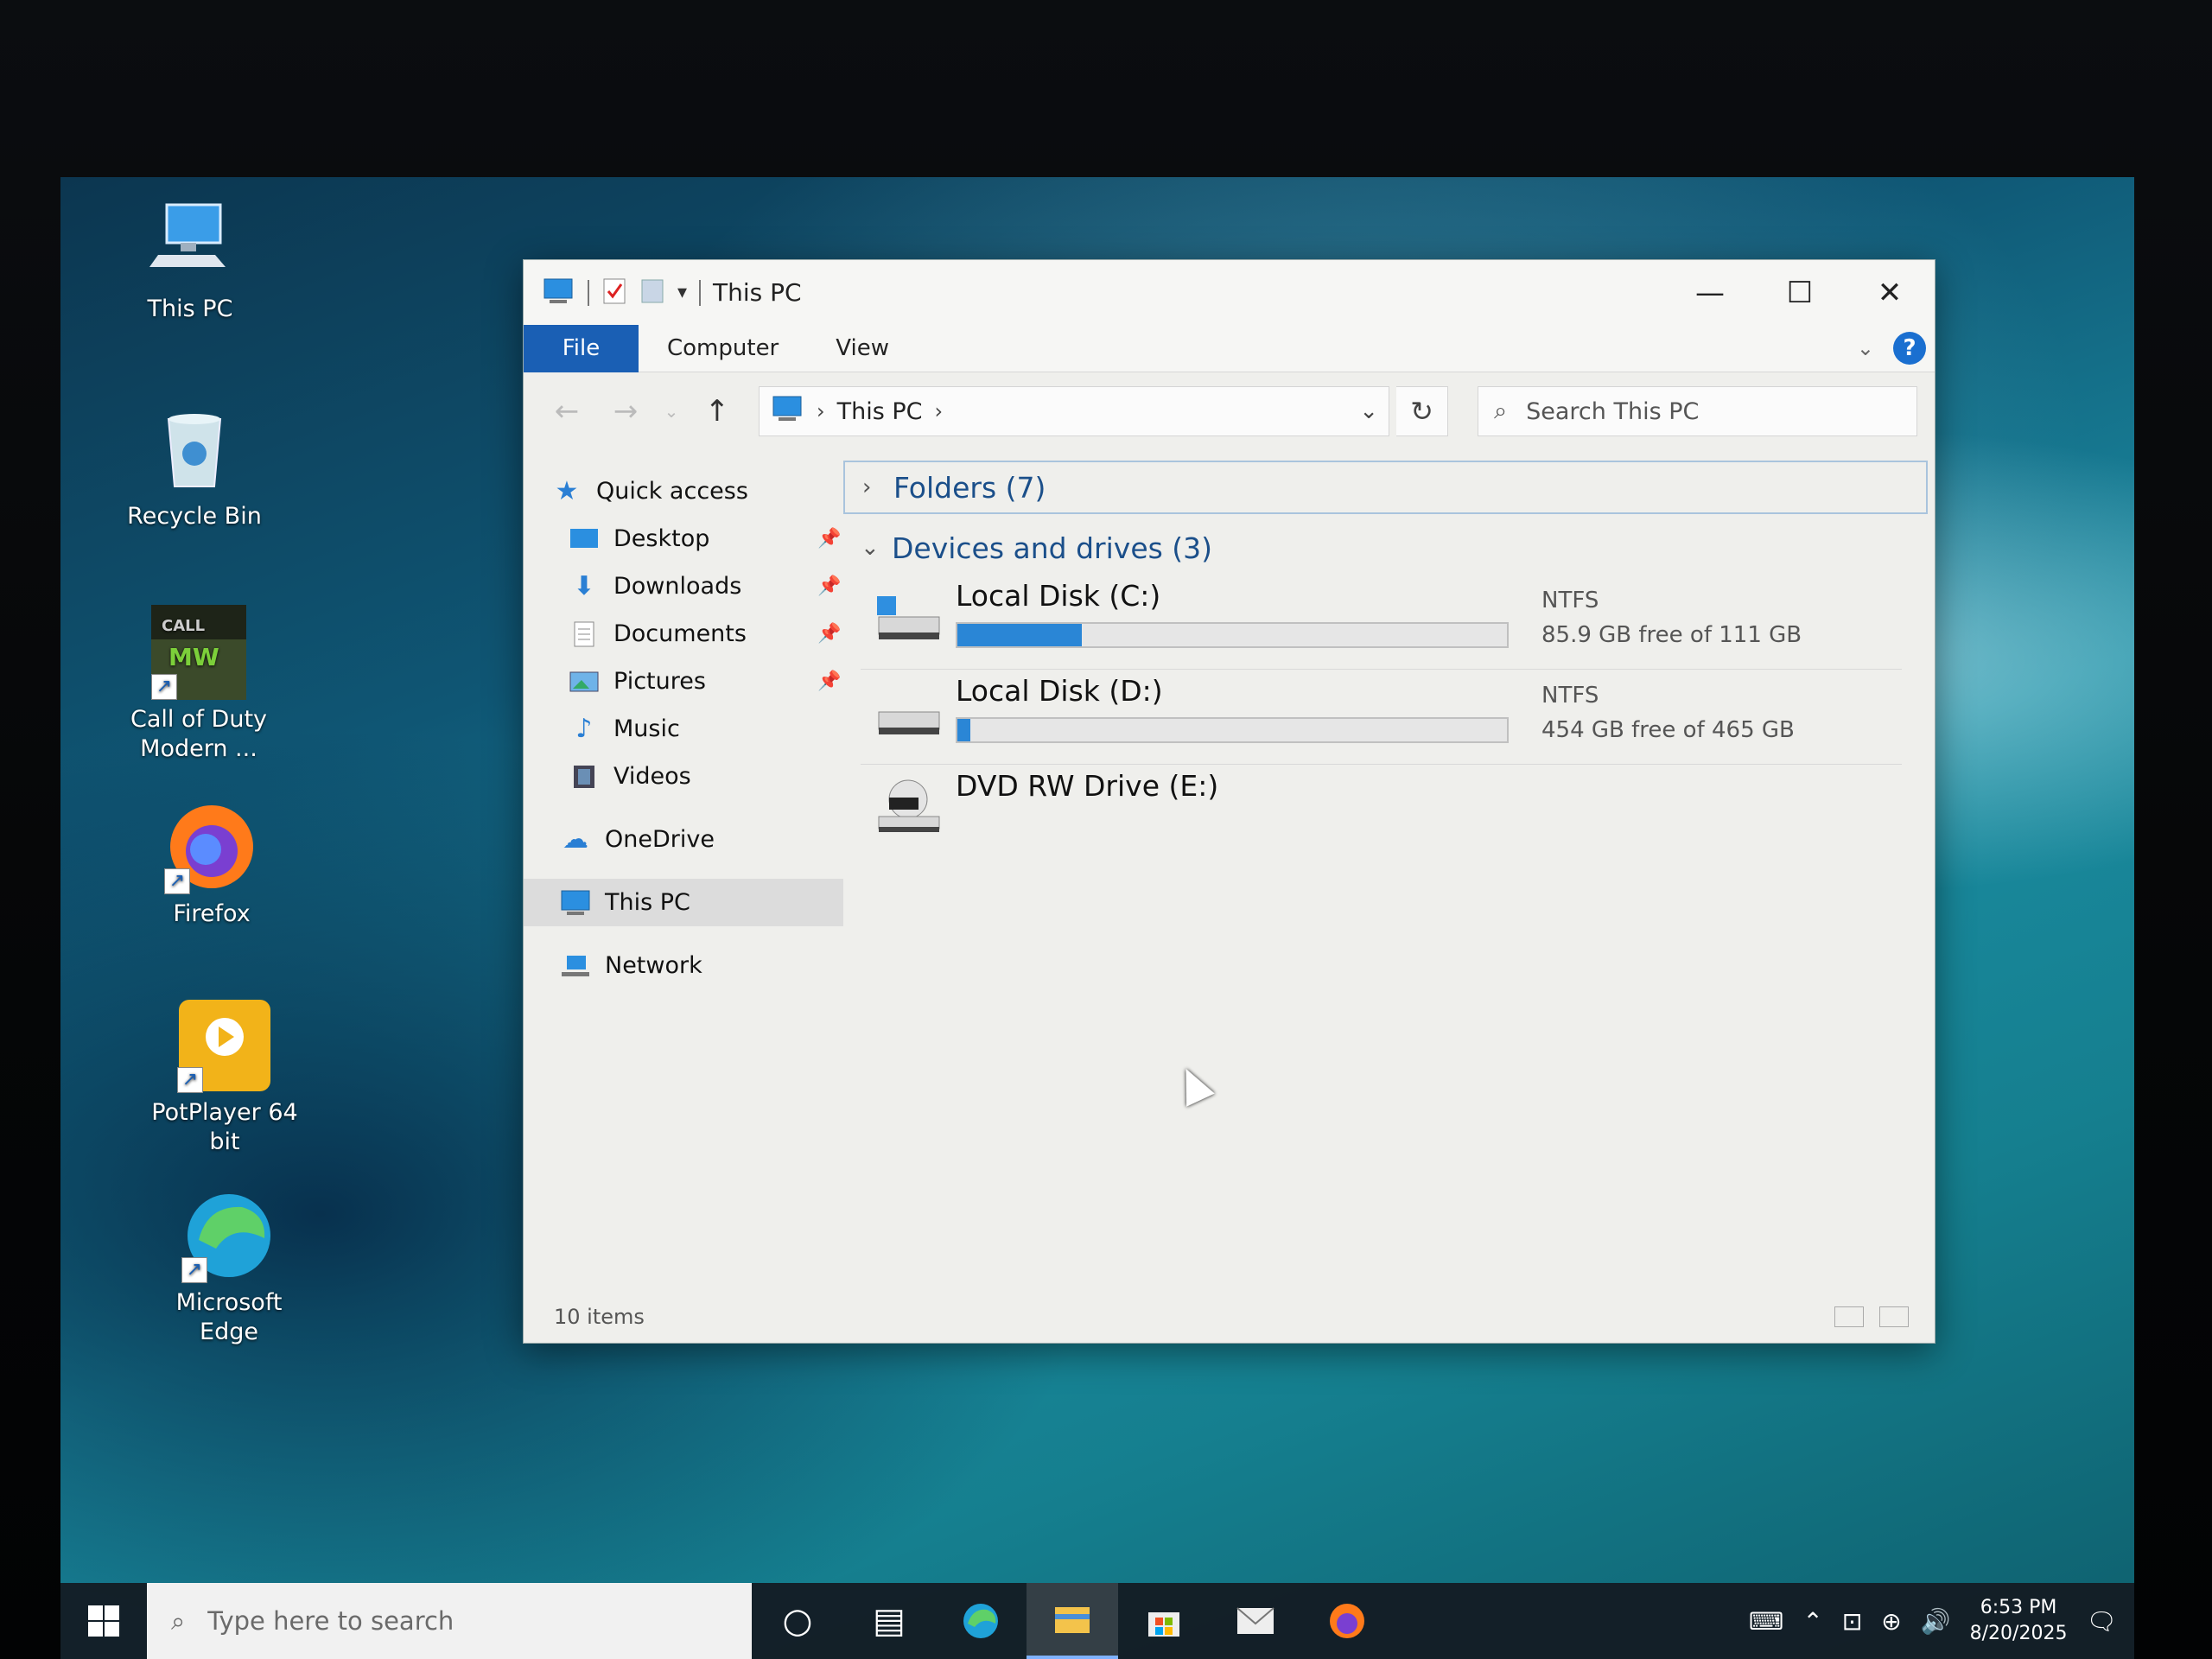  I want to click on chevron-down-icon: ▾, so click(682, 292).